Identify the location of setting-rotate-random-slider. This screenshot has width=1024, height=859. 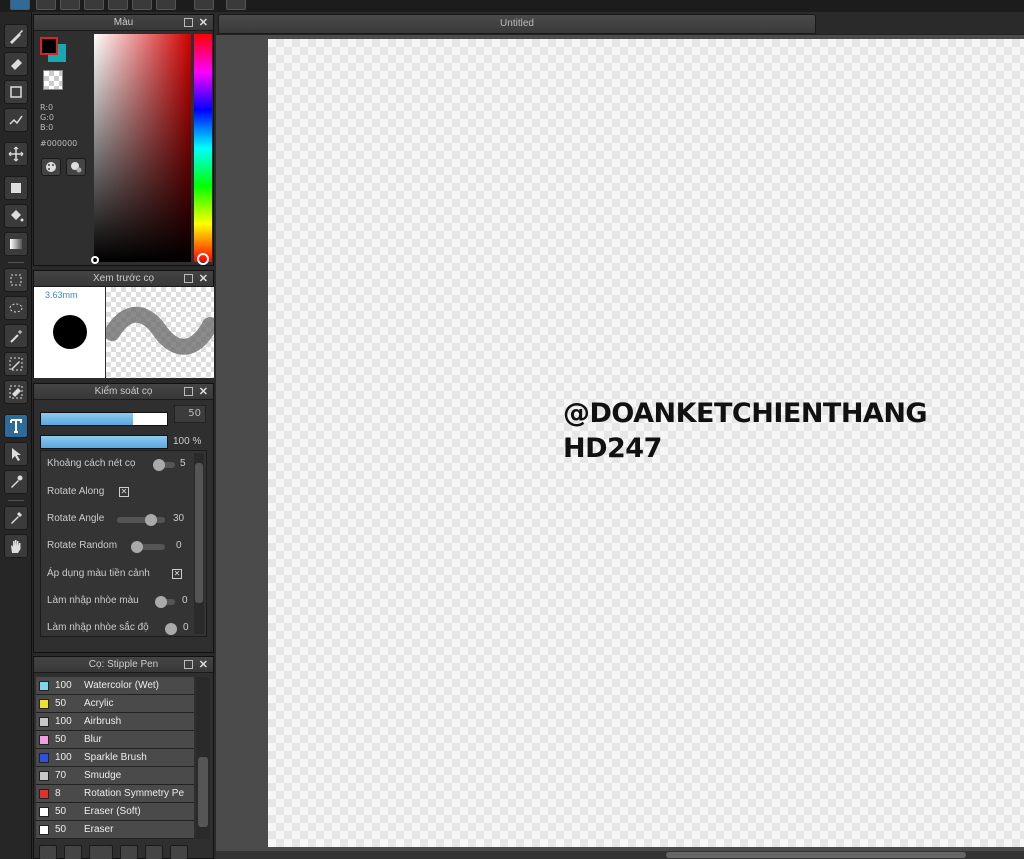
(148, 547).